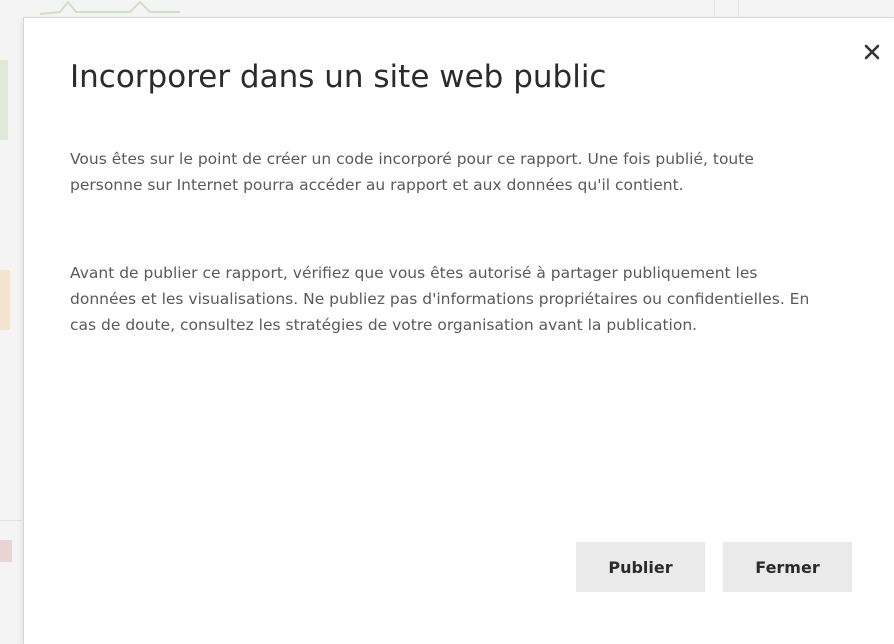 The image size is (894, 644). I want to click on close-button: Fermer, so click(787, 567).